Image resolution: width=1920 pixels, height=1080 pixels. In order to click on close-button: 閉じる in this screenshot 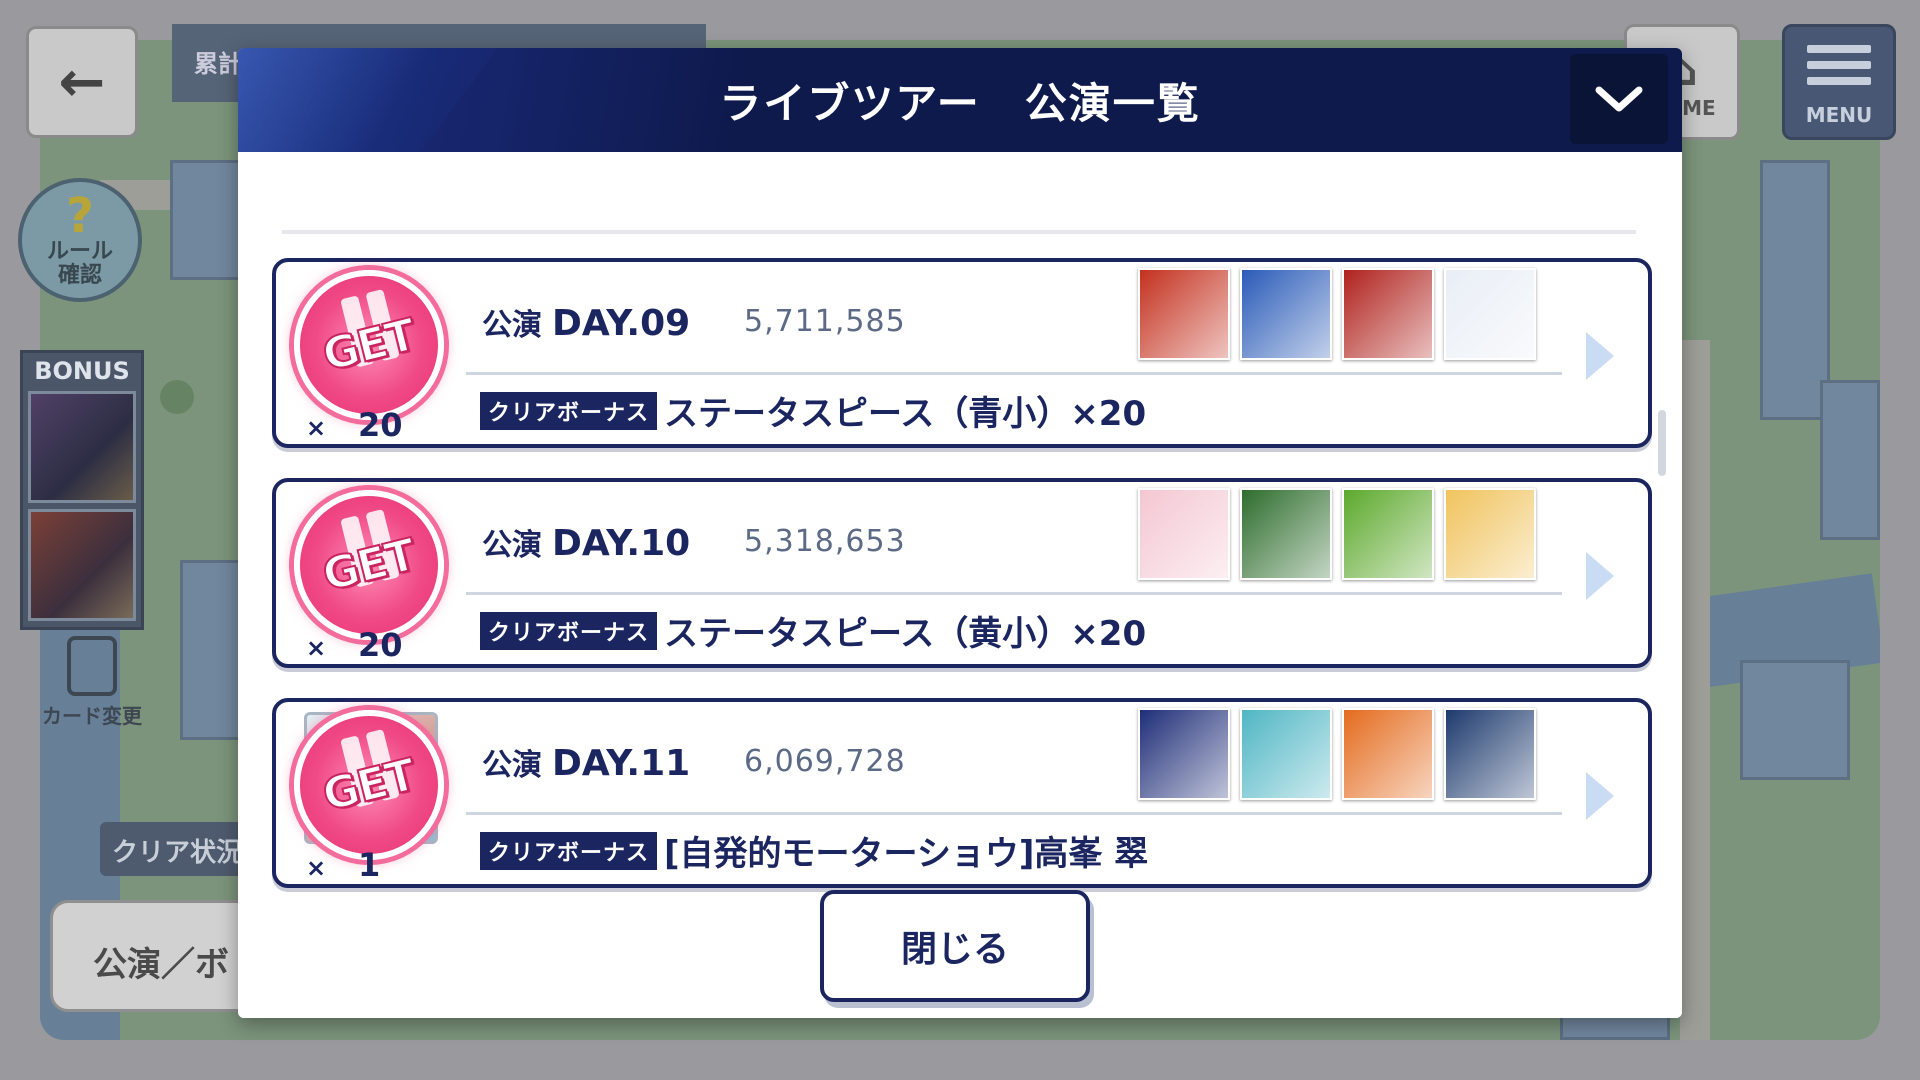, I will do `click(955, 946)`.